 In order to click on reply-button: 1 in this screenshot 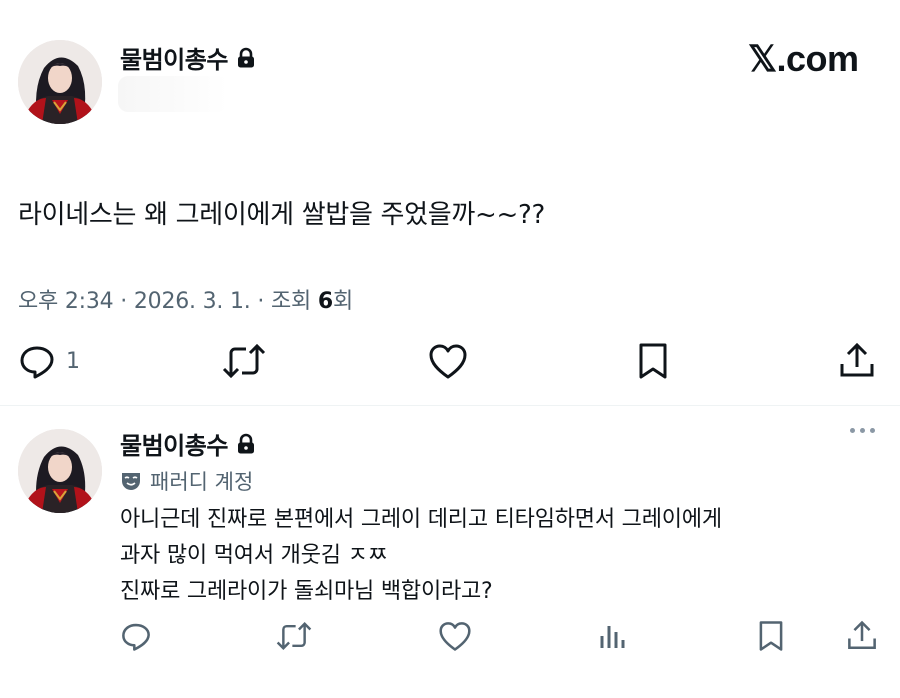, I will do `click(49, 361)`.